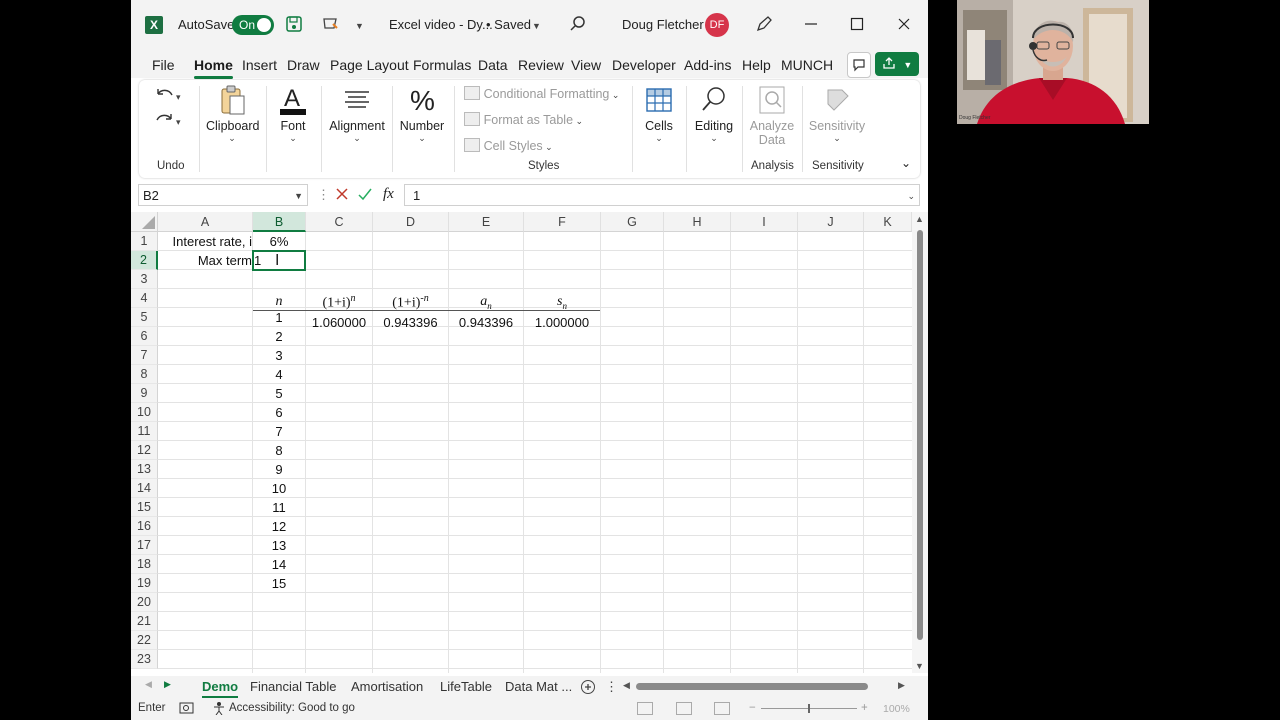  I want to click on row-header-2: 2, so click(144, 260).